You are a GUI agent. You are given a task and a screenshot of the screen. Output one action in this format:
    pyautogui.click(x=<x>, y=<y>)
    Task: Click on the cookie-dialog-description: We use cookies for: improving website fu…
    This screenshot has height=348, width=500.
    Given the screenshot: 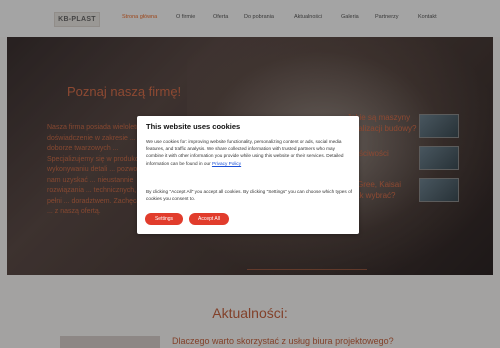 What is the action you would take?
    pyautogui.click(x=249, y=152)
    